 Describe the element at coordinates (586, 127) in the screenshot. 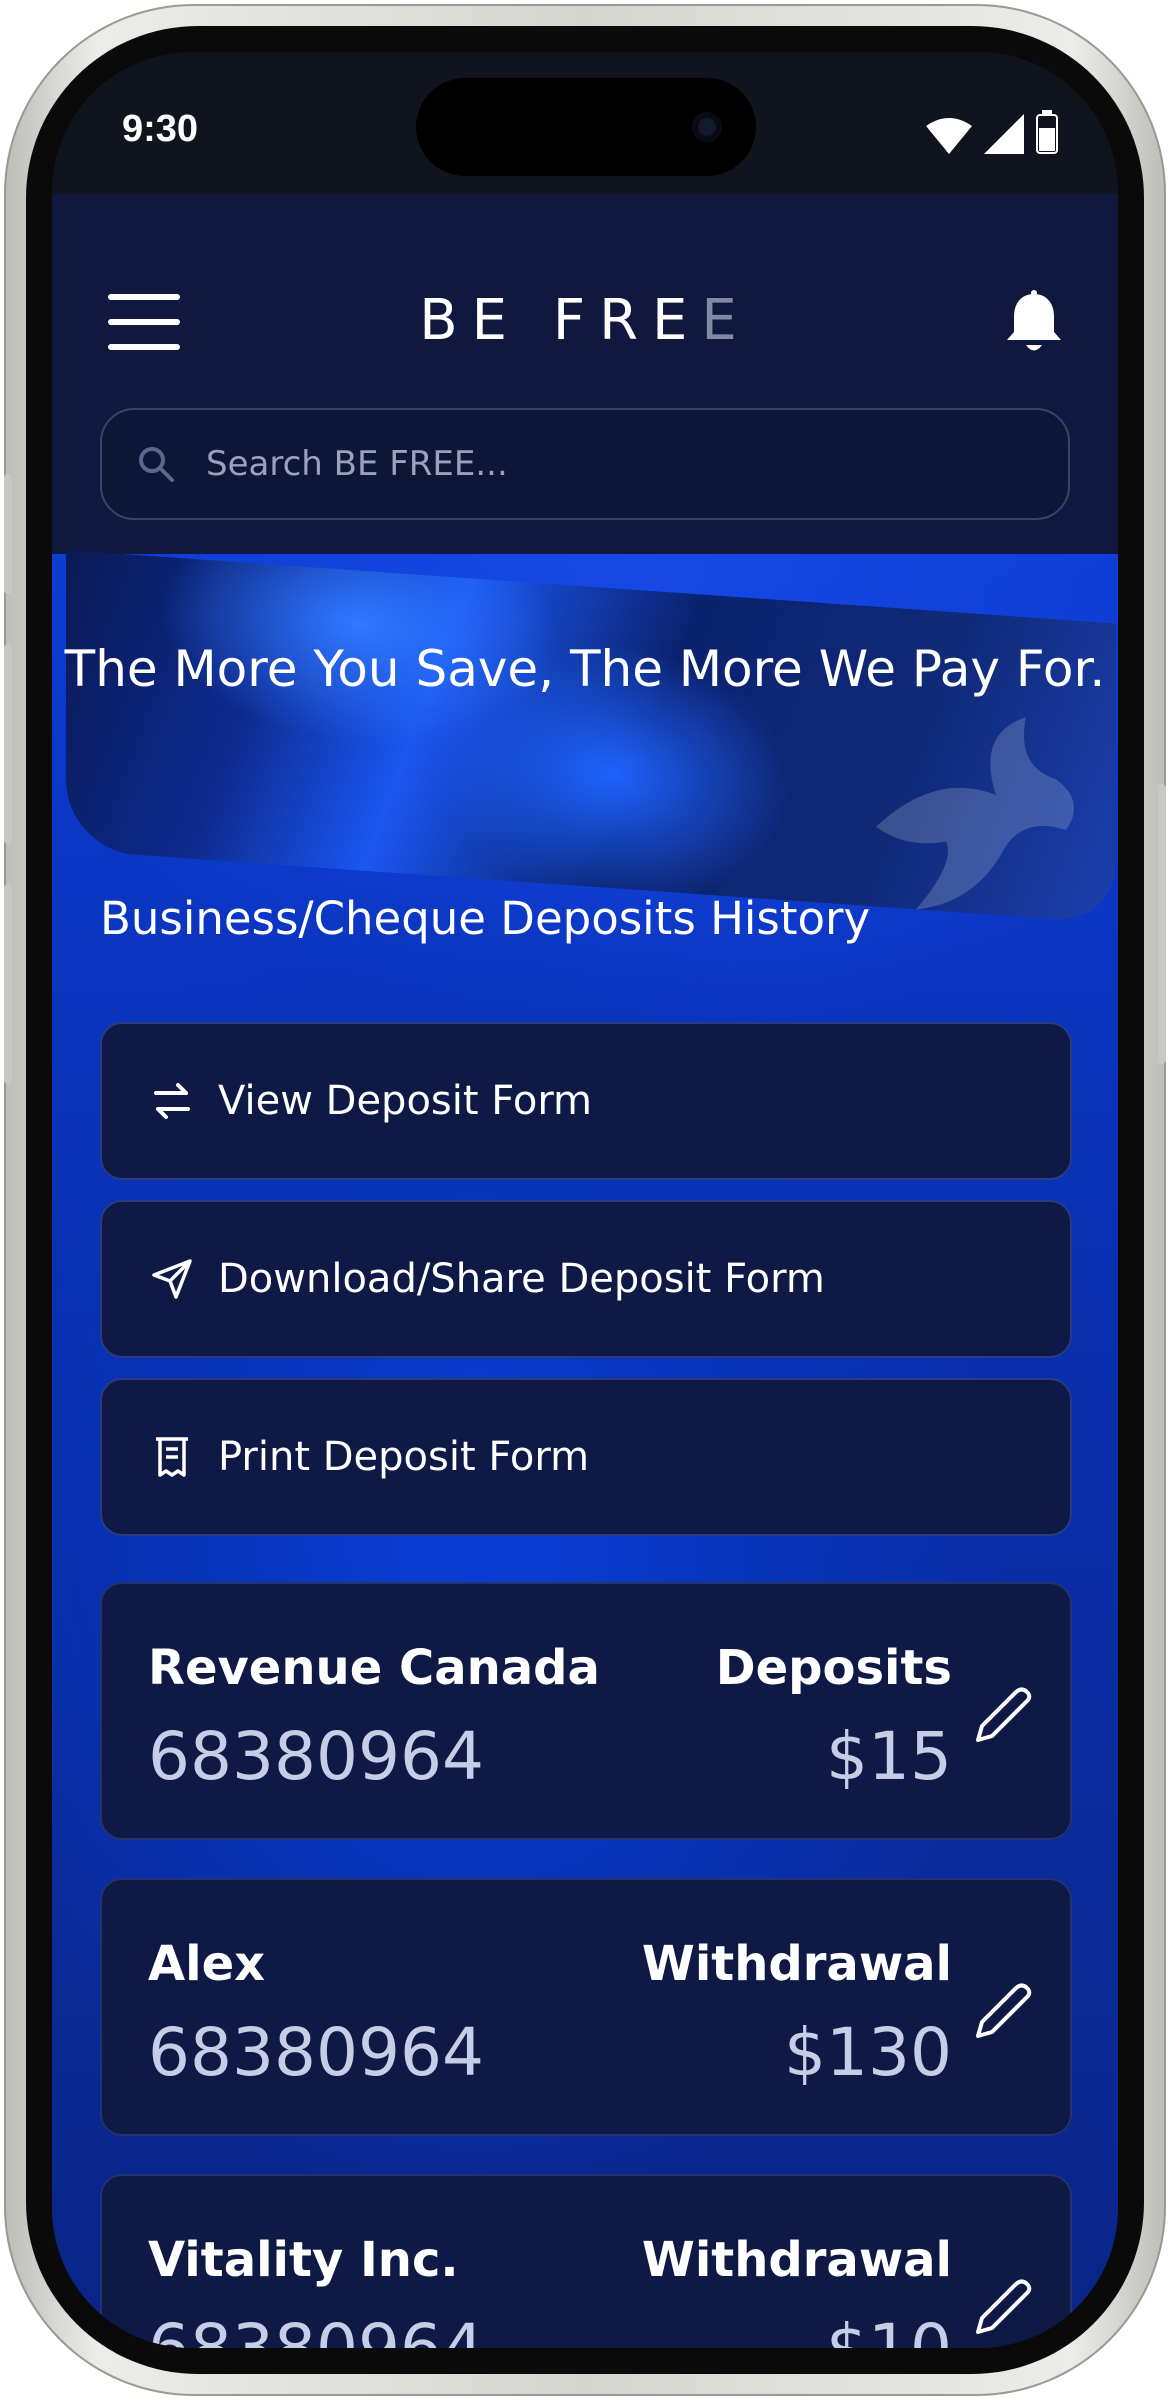

I see `dynamic-island` at that location.